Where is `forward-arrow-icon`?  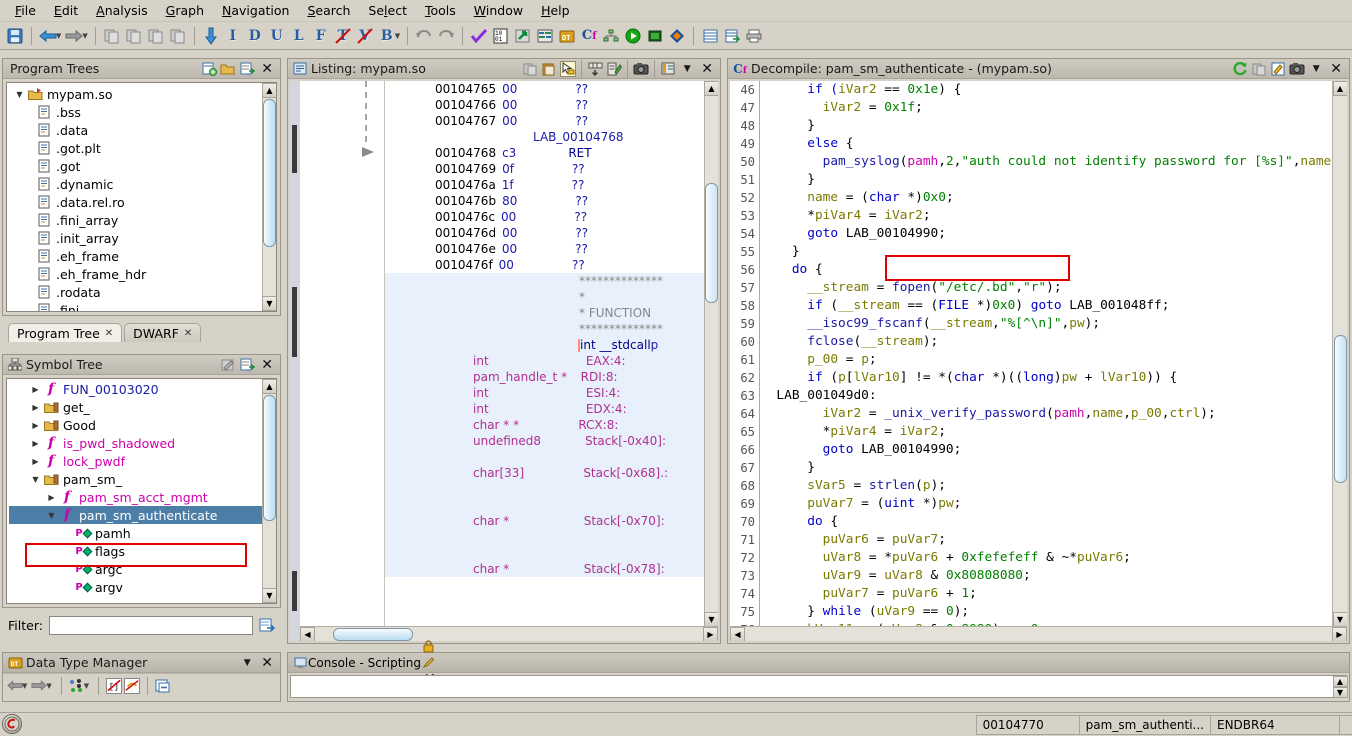
forward-arrow-icon is located at coordinates (74, 36).